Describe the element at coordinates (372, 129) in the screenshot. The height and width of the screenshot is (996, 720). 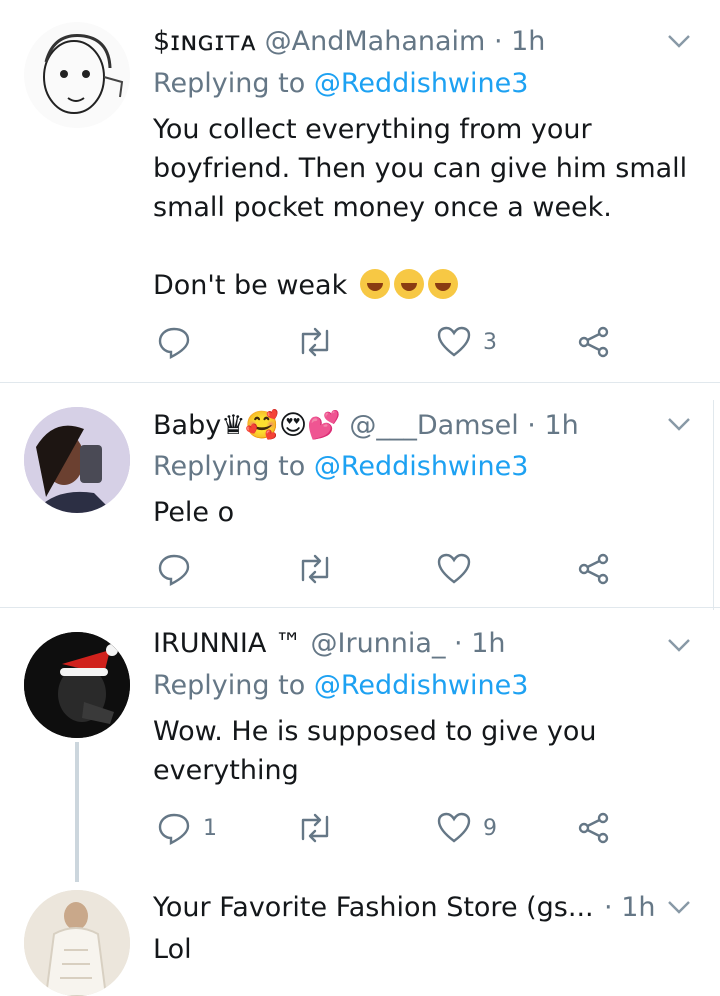
I see `tweet-text-line: You collect everything from your` at that location.